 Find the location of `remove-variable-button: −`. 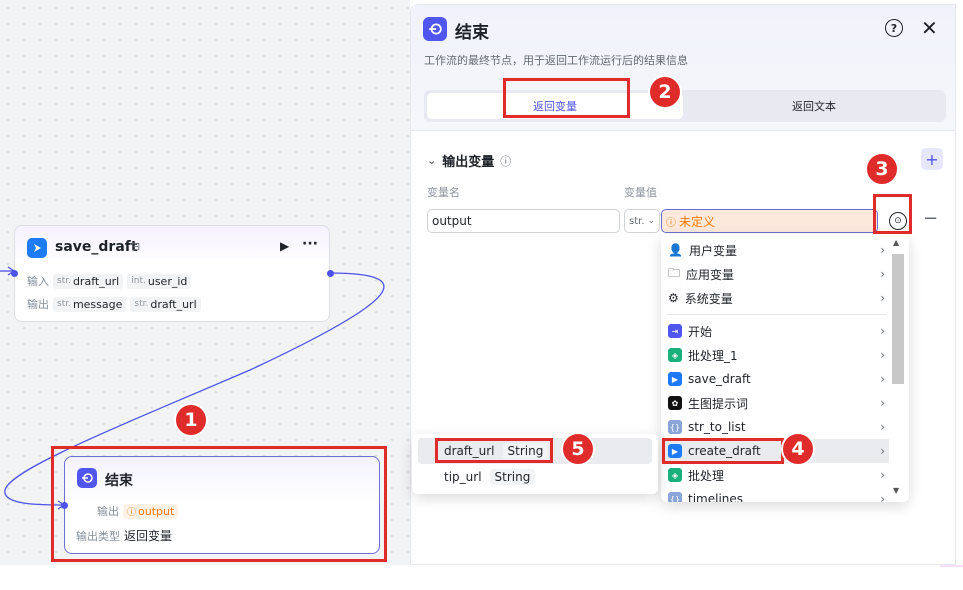

remove-variable-button: − is located at coordinates (930, 218).